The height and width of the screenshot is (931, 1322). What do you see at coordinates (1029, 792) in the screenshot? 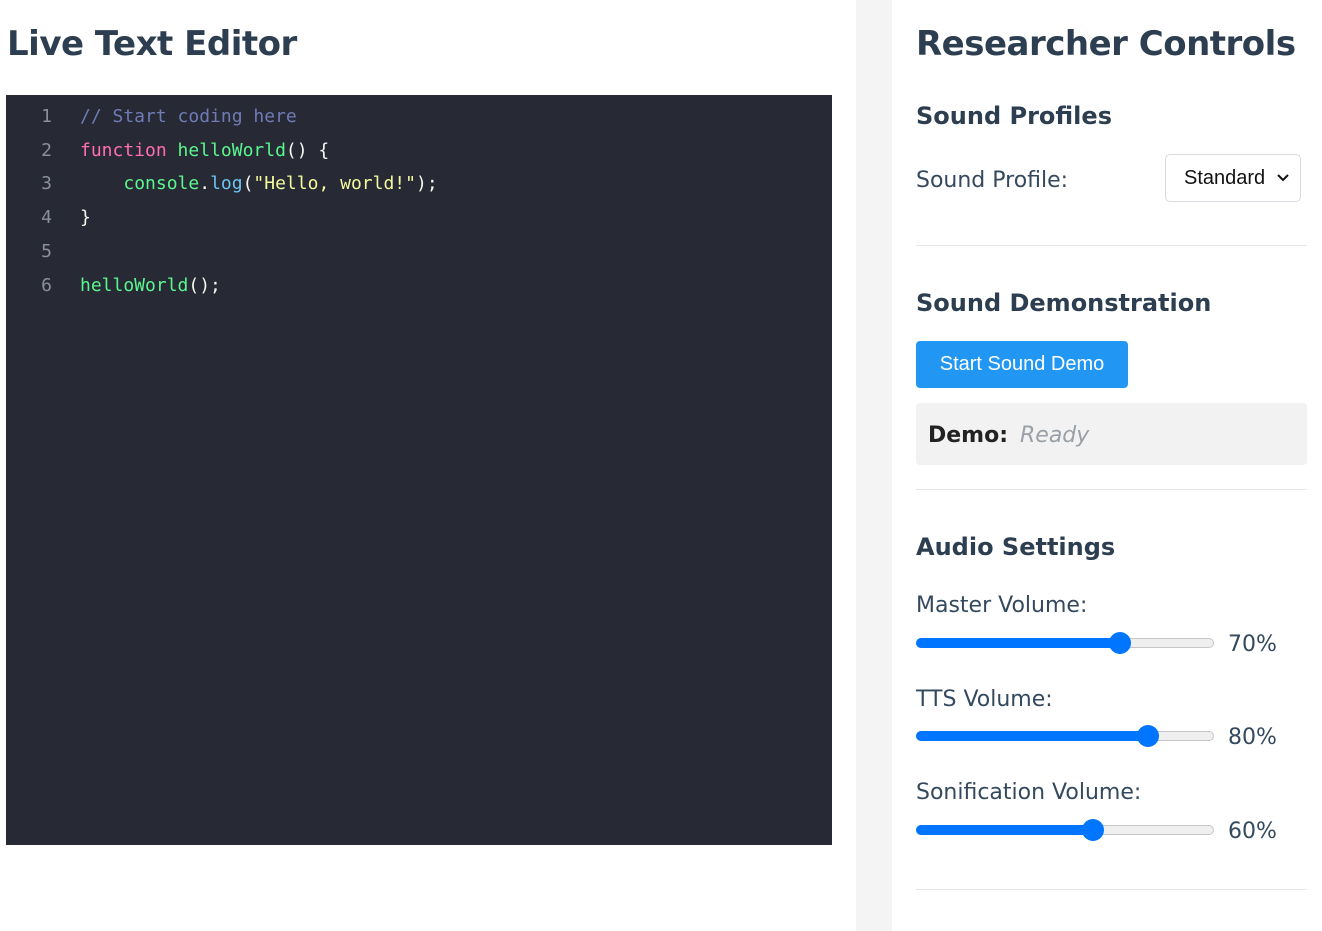
I see `sonification-volume-label: Sonification Volume:` at bounding box center [1029, 792].